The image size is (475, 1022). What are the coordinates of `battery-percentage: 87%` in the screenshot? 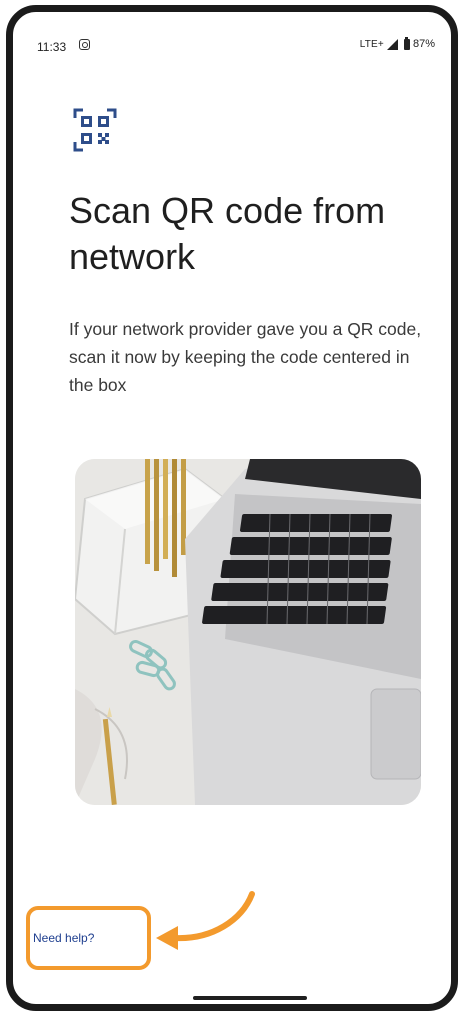 It's located at (423, 44).